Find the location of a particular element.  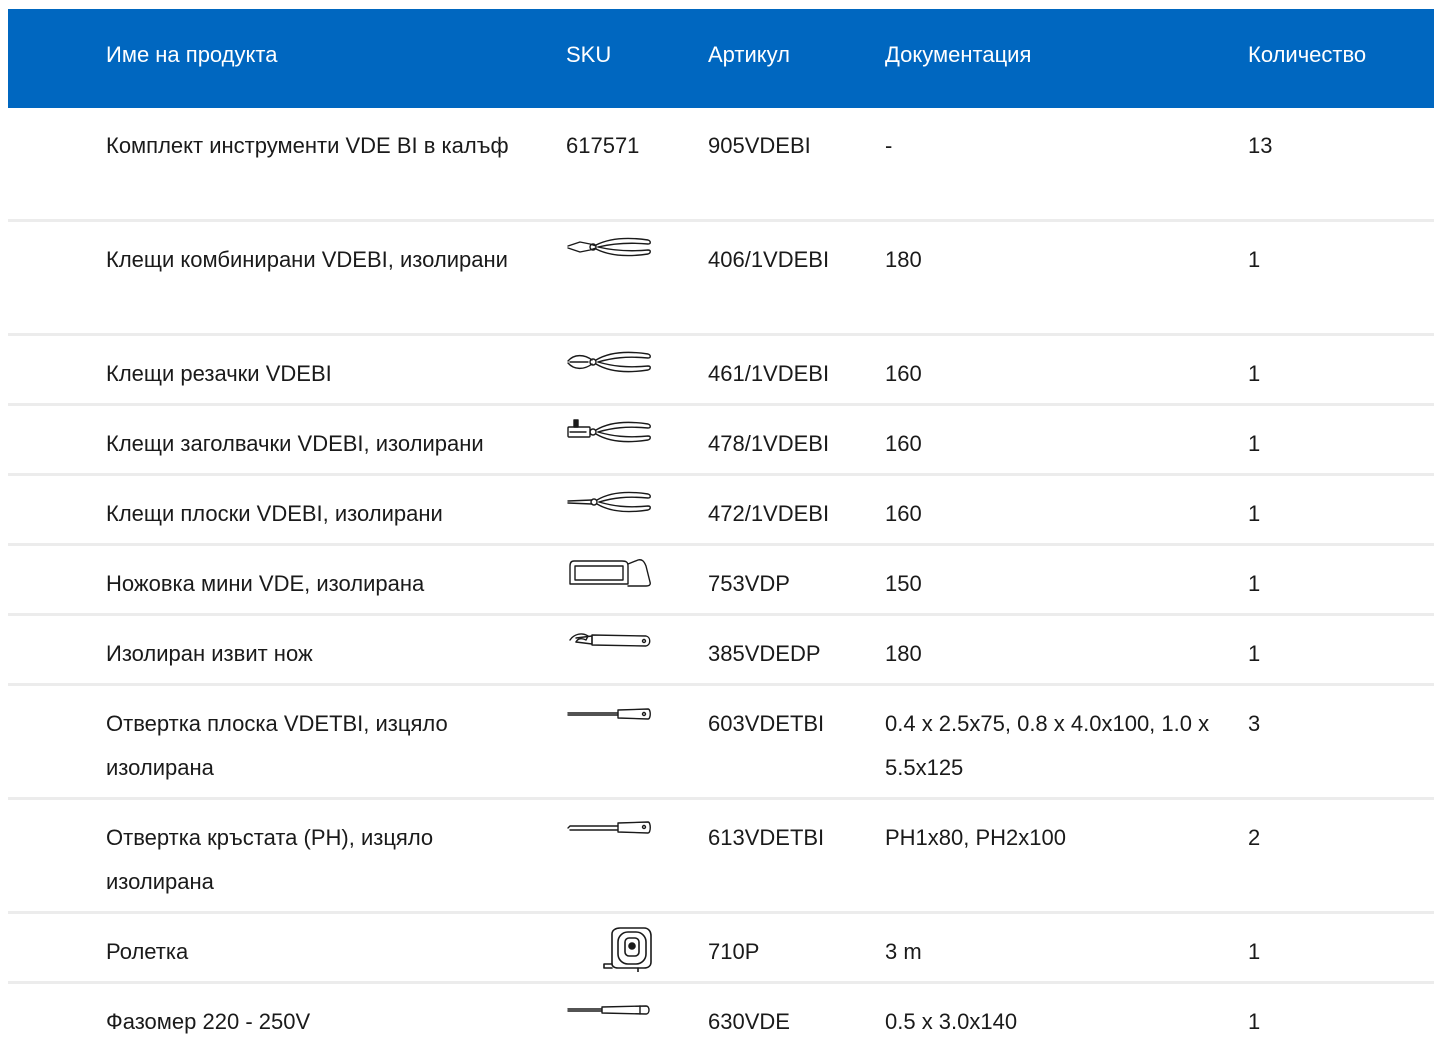

product-name: Комплект инструменти VDE BI в калъф is located at coordinates (307, 145).